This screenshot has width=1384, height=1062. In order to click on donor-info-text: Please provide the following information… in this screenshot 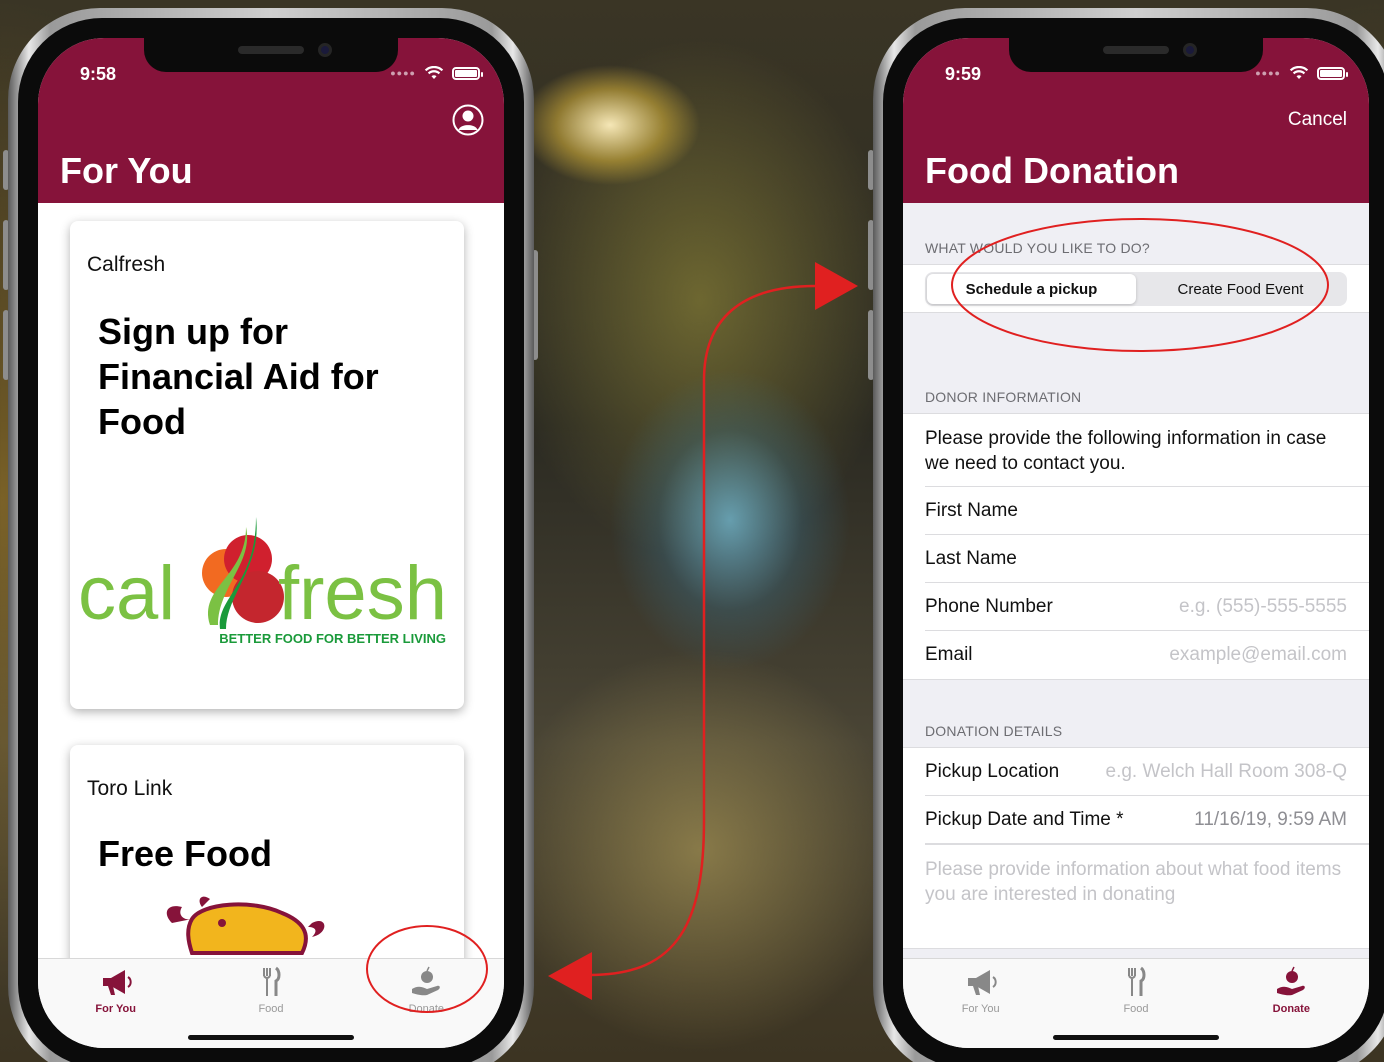, I will do `click(1147, 450)`.